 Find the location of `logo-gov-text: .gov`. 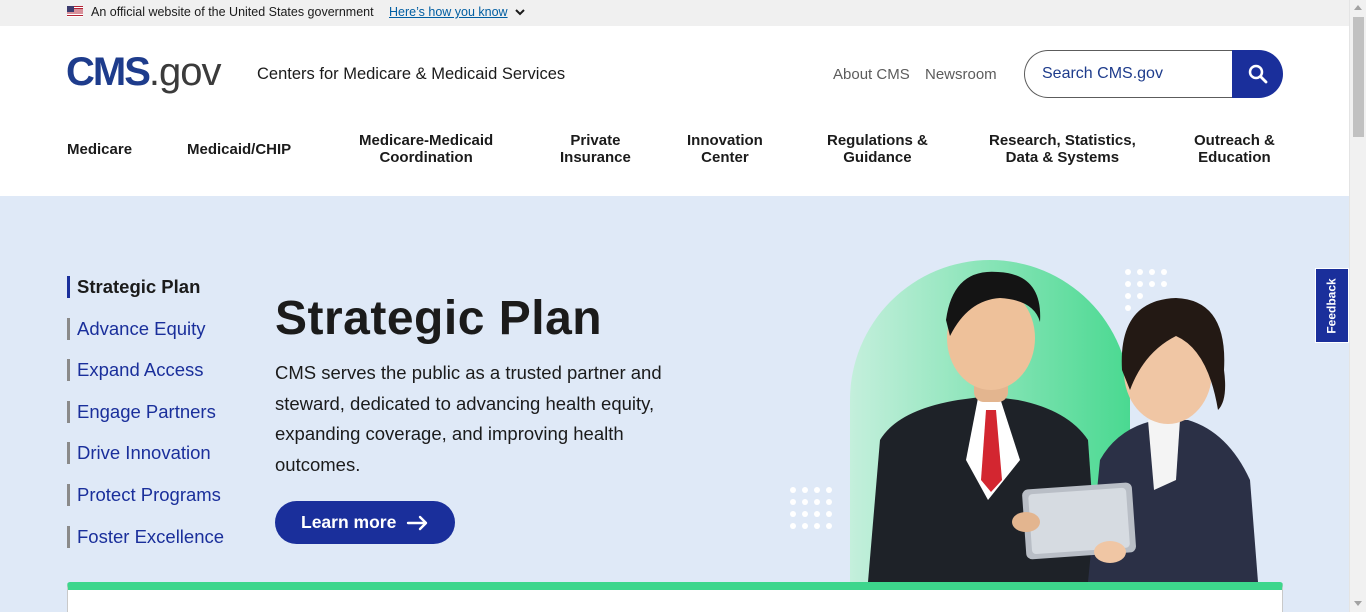

logo-gov-text: .gov is located at coordinates (185, 72).